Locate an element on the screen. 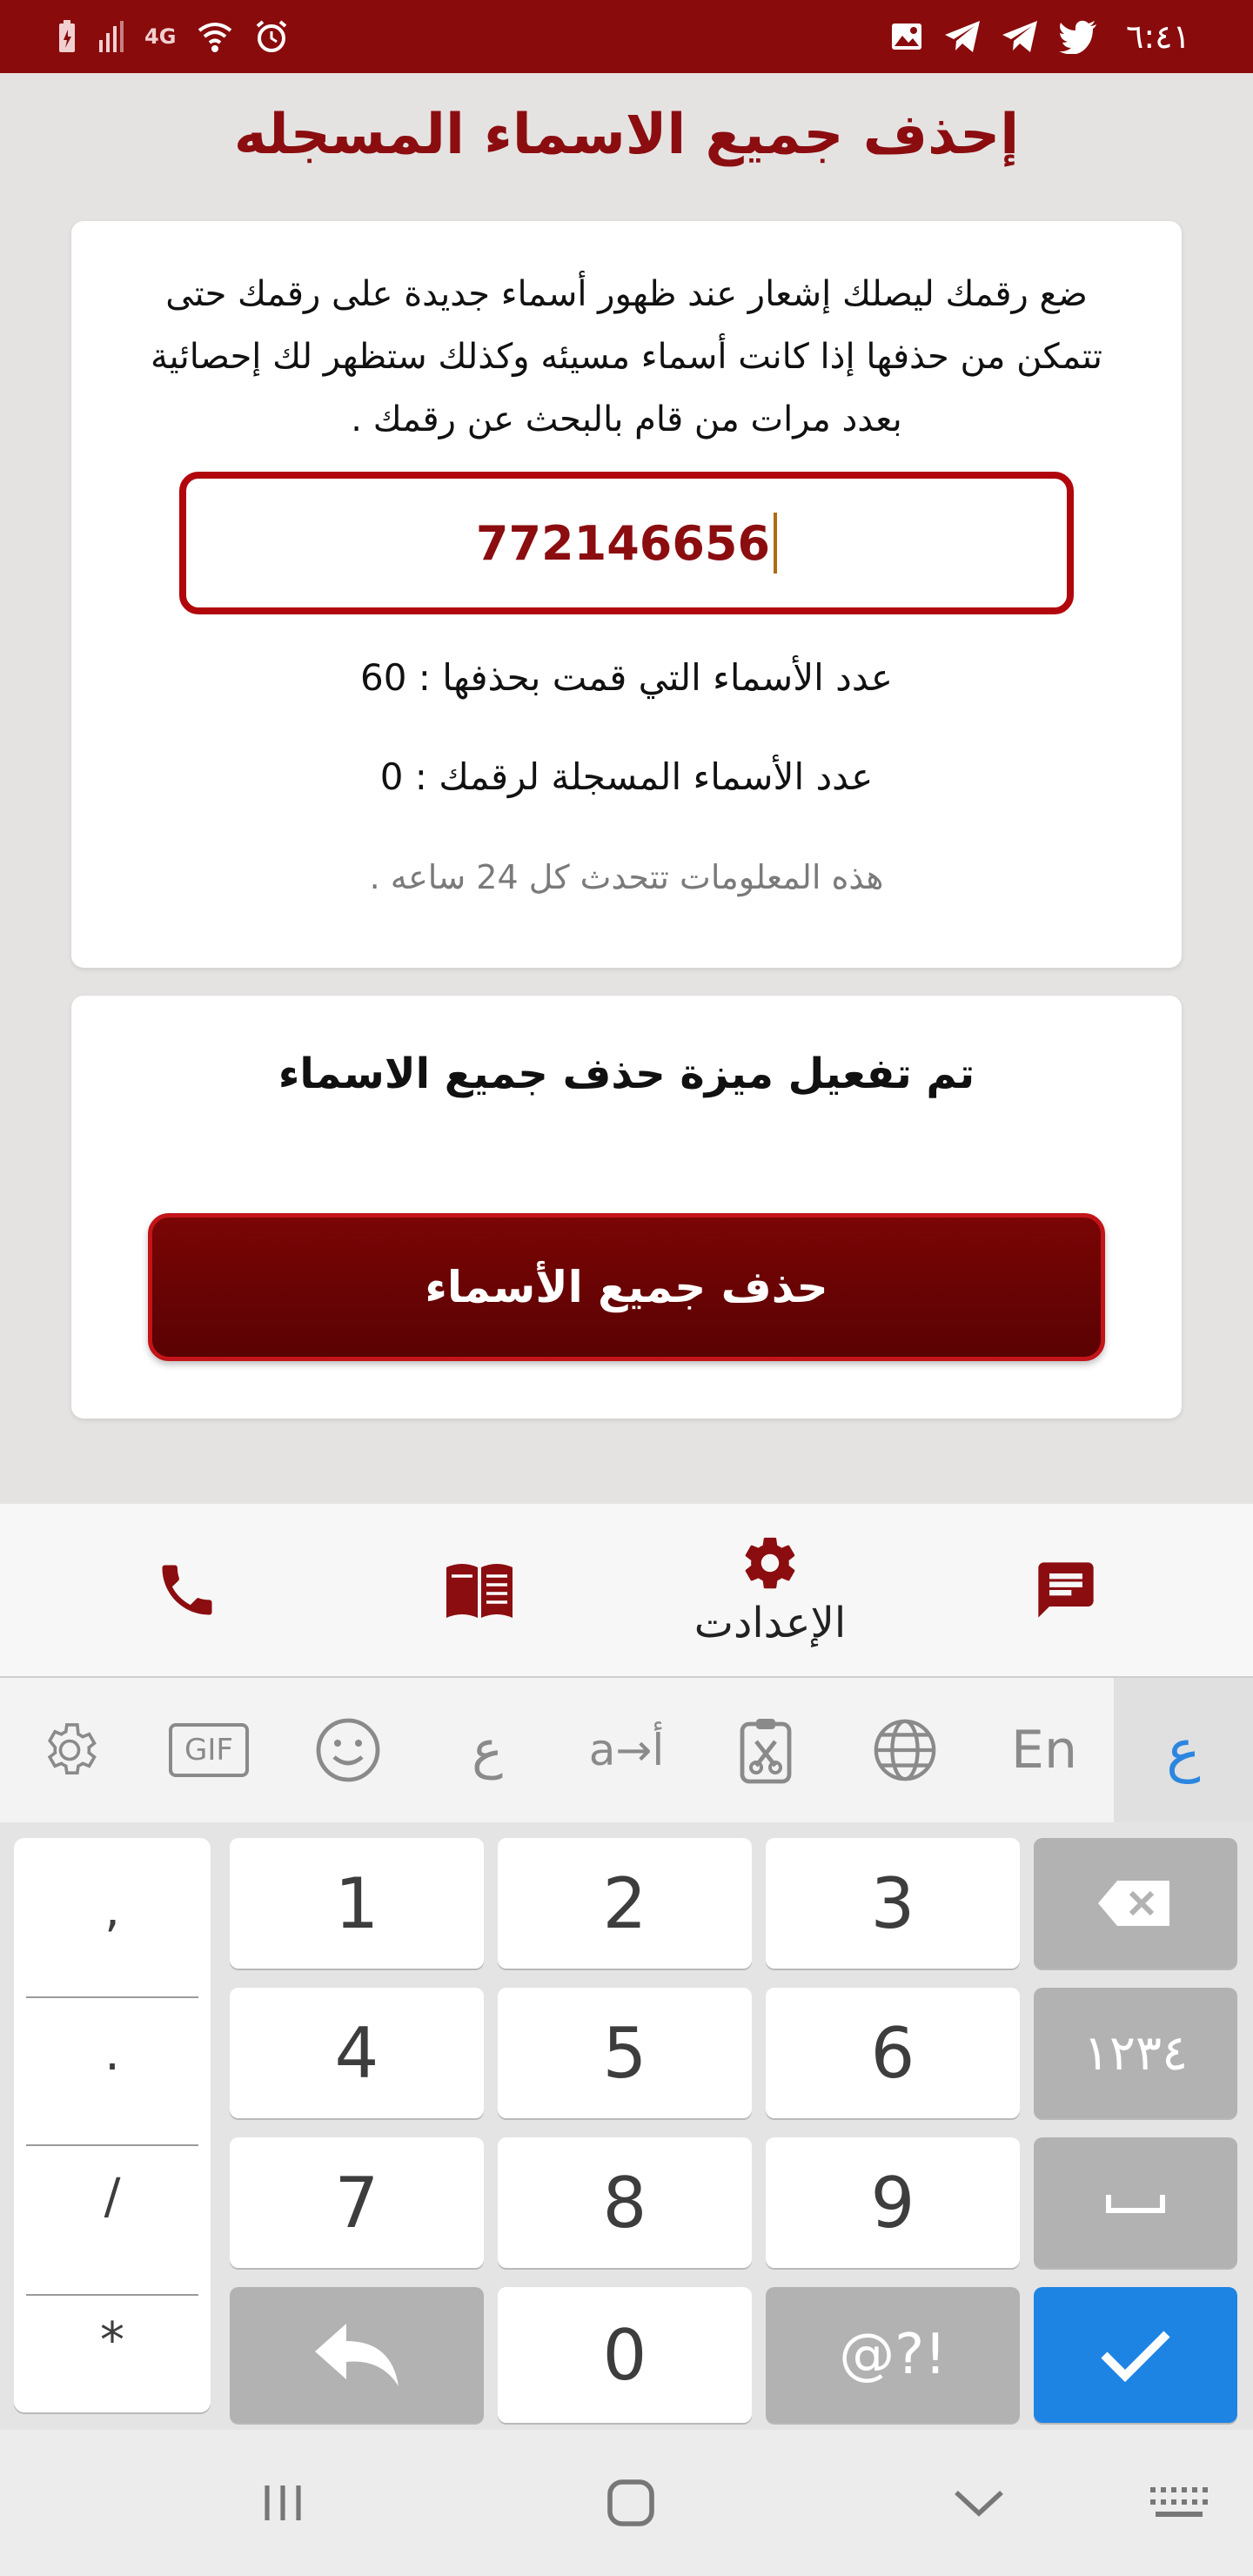  recent-apps-icon is located at coordinates (283, 2502).